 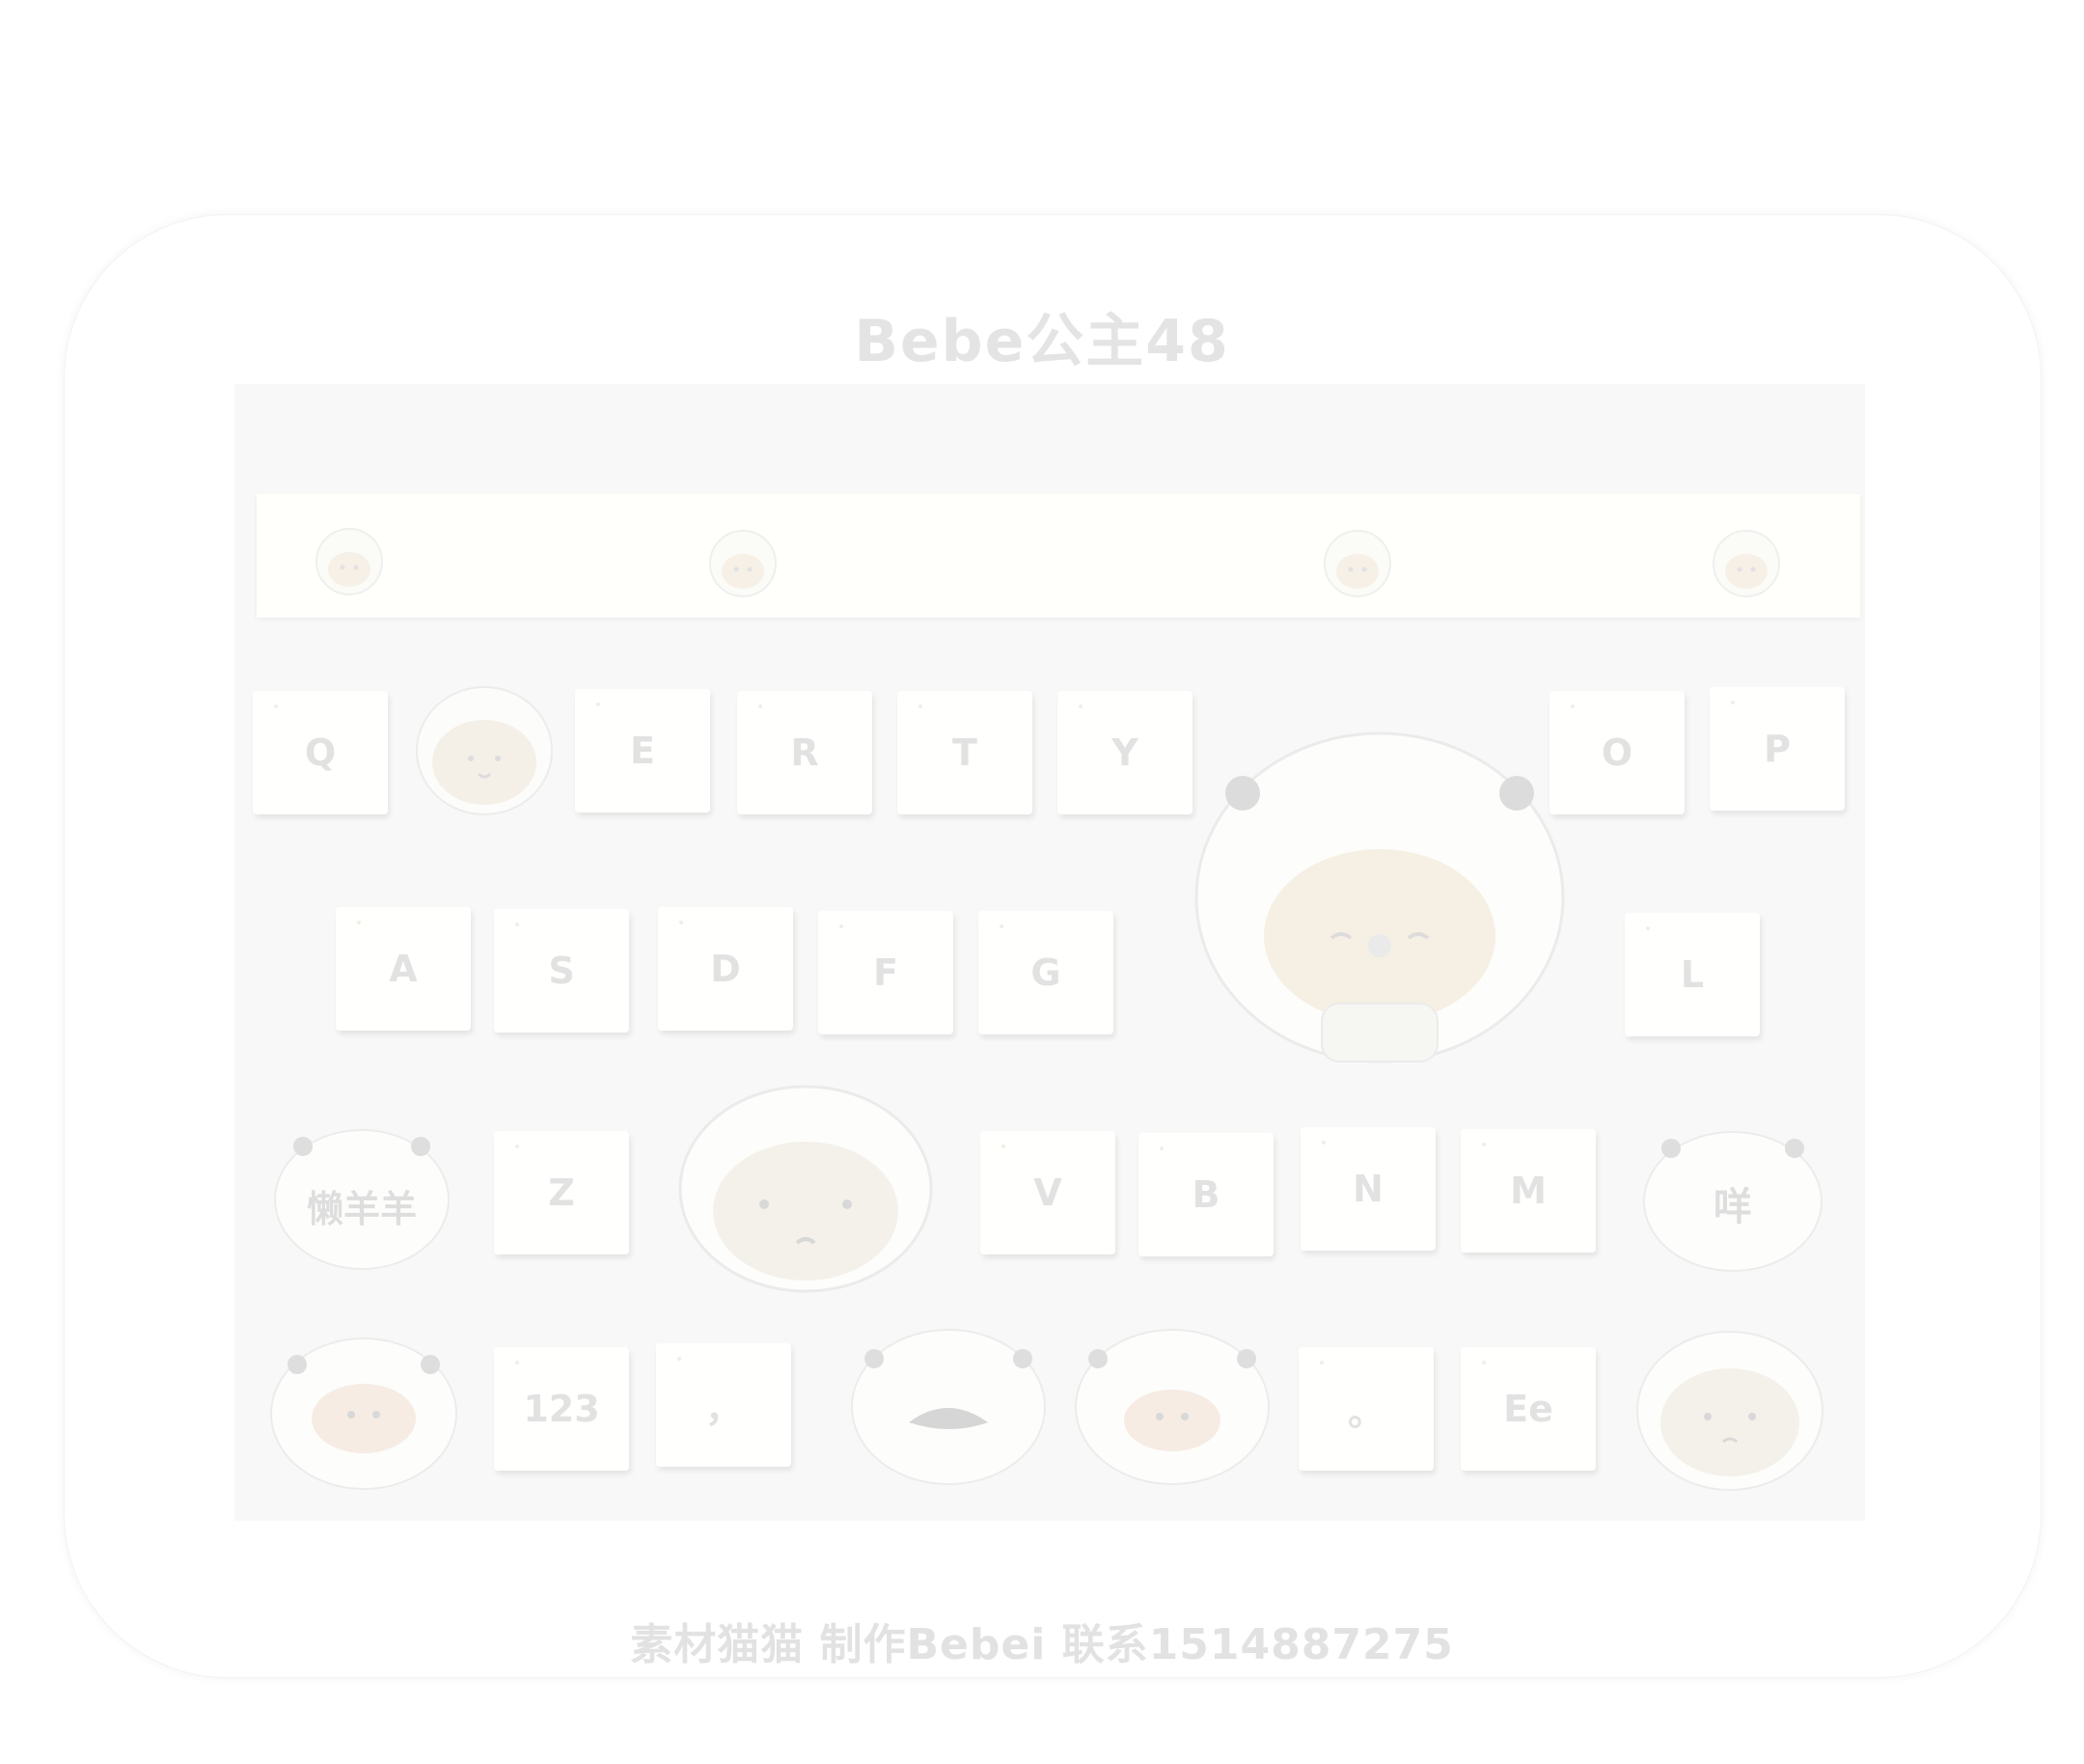 I want to click on key-e: E, so click(x=642, y=751).